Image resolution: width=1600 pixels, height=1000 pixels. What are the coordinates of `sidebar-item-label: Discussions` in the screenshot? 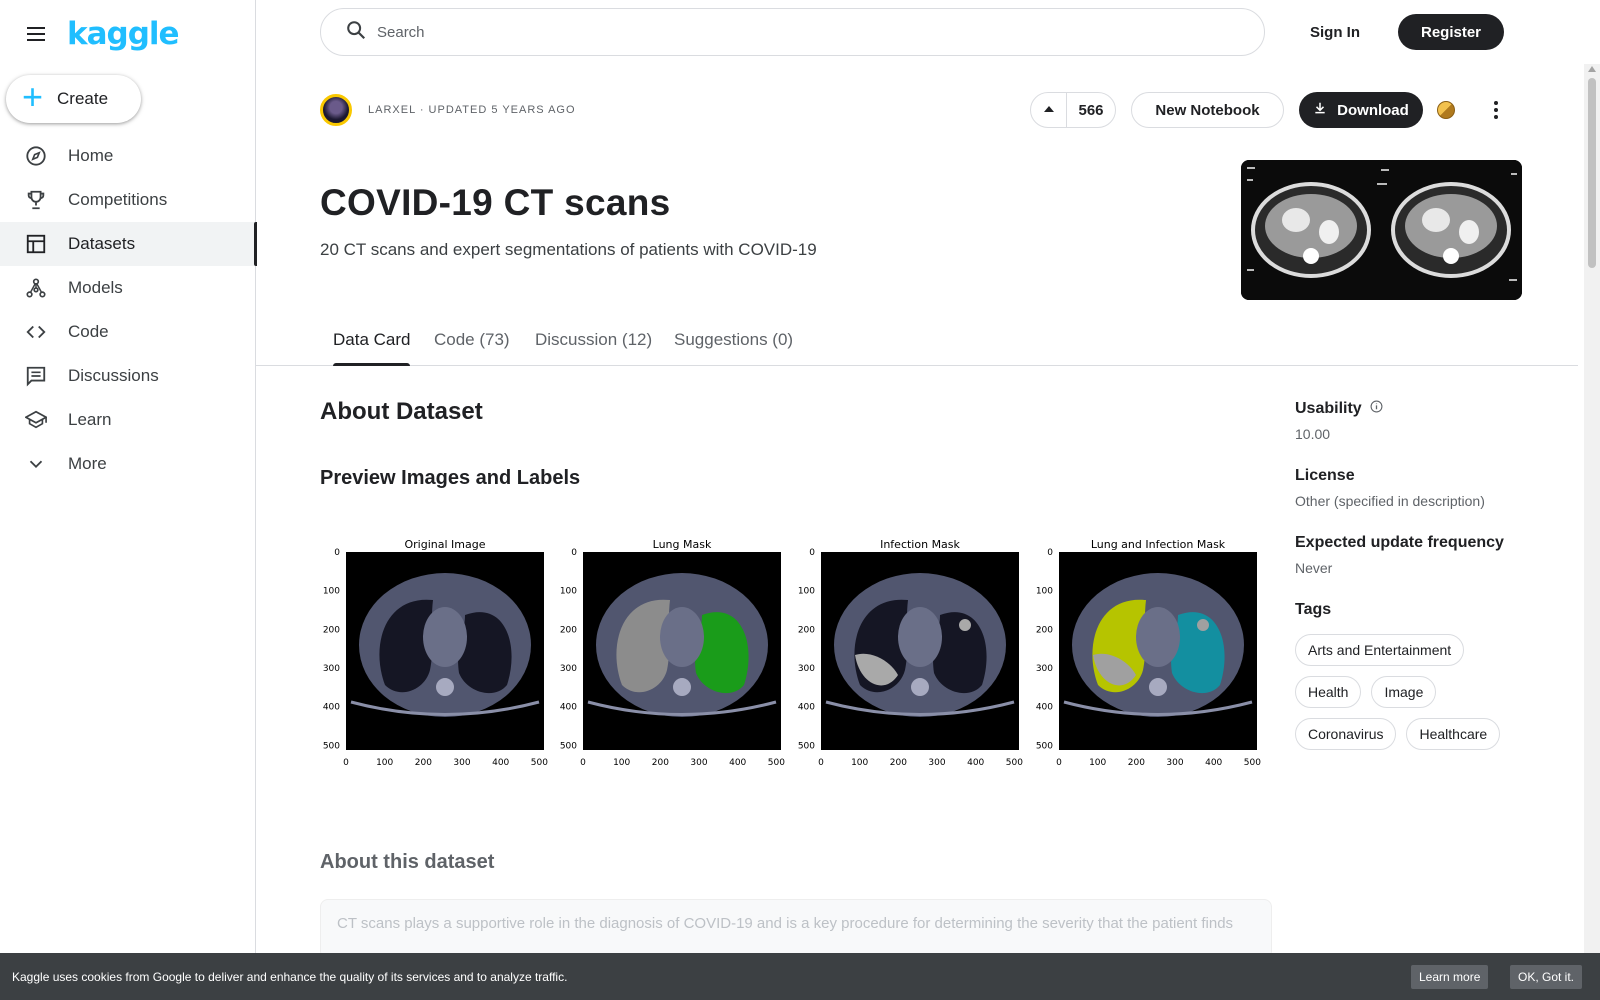 It's located at (113, 375).